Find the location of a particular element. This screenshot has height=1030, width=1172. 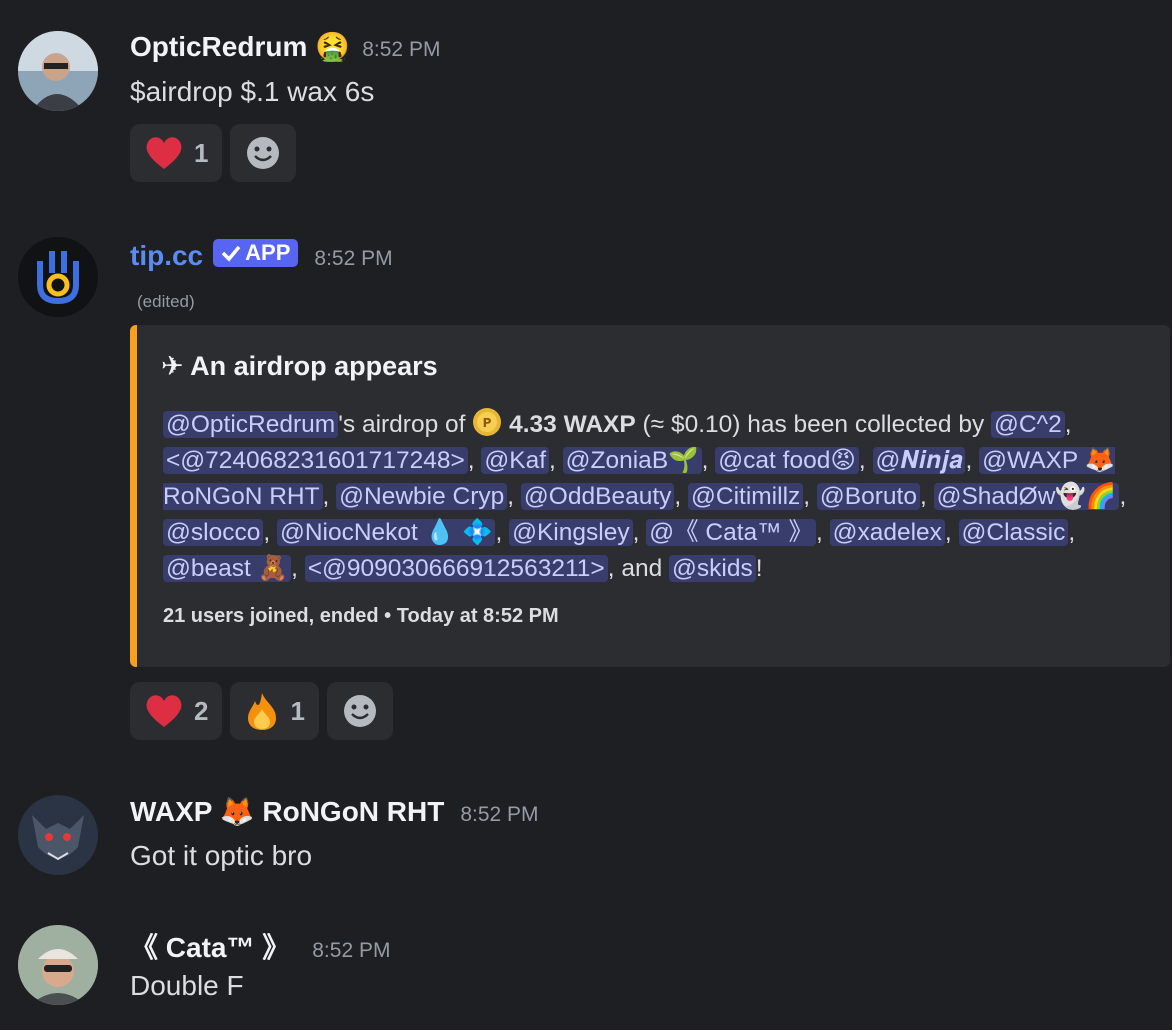

reaction-count: 2 is located at coordinates (201, 710).